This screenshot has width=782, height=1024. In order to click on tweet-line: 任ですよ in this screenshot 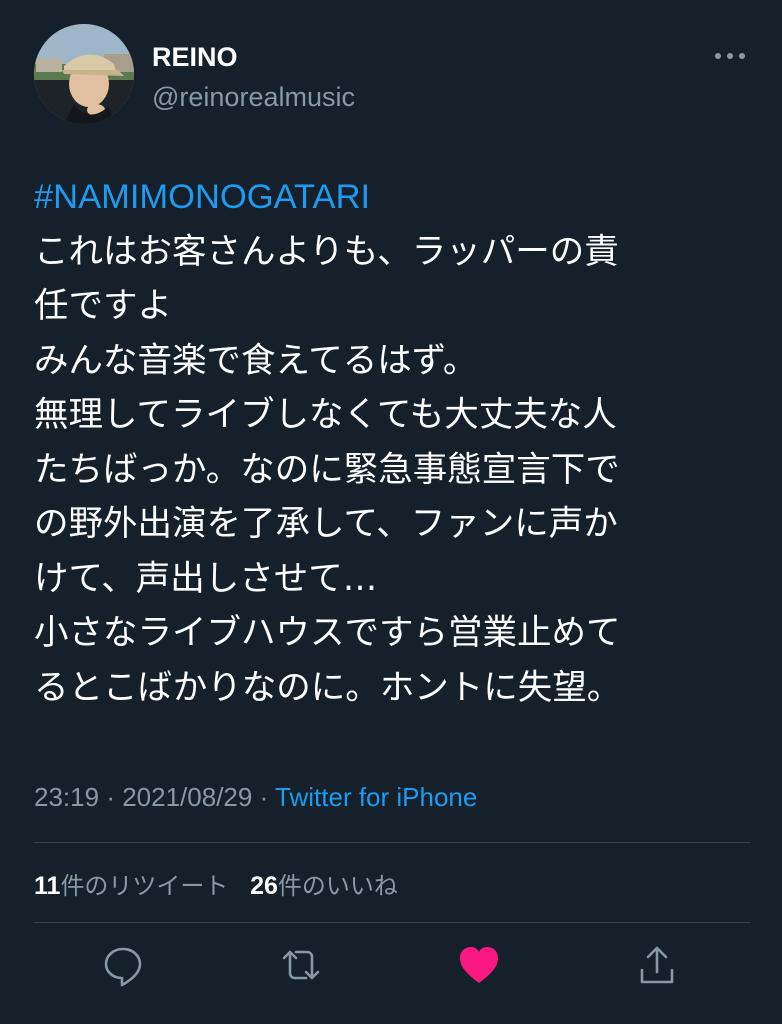, I will do `click(103, 306)`.